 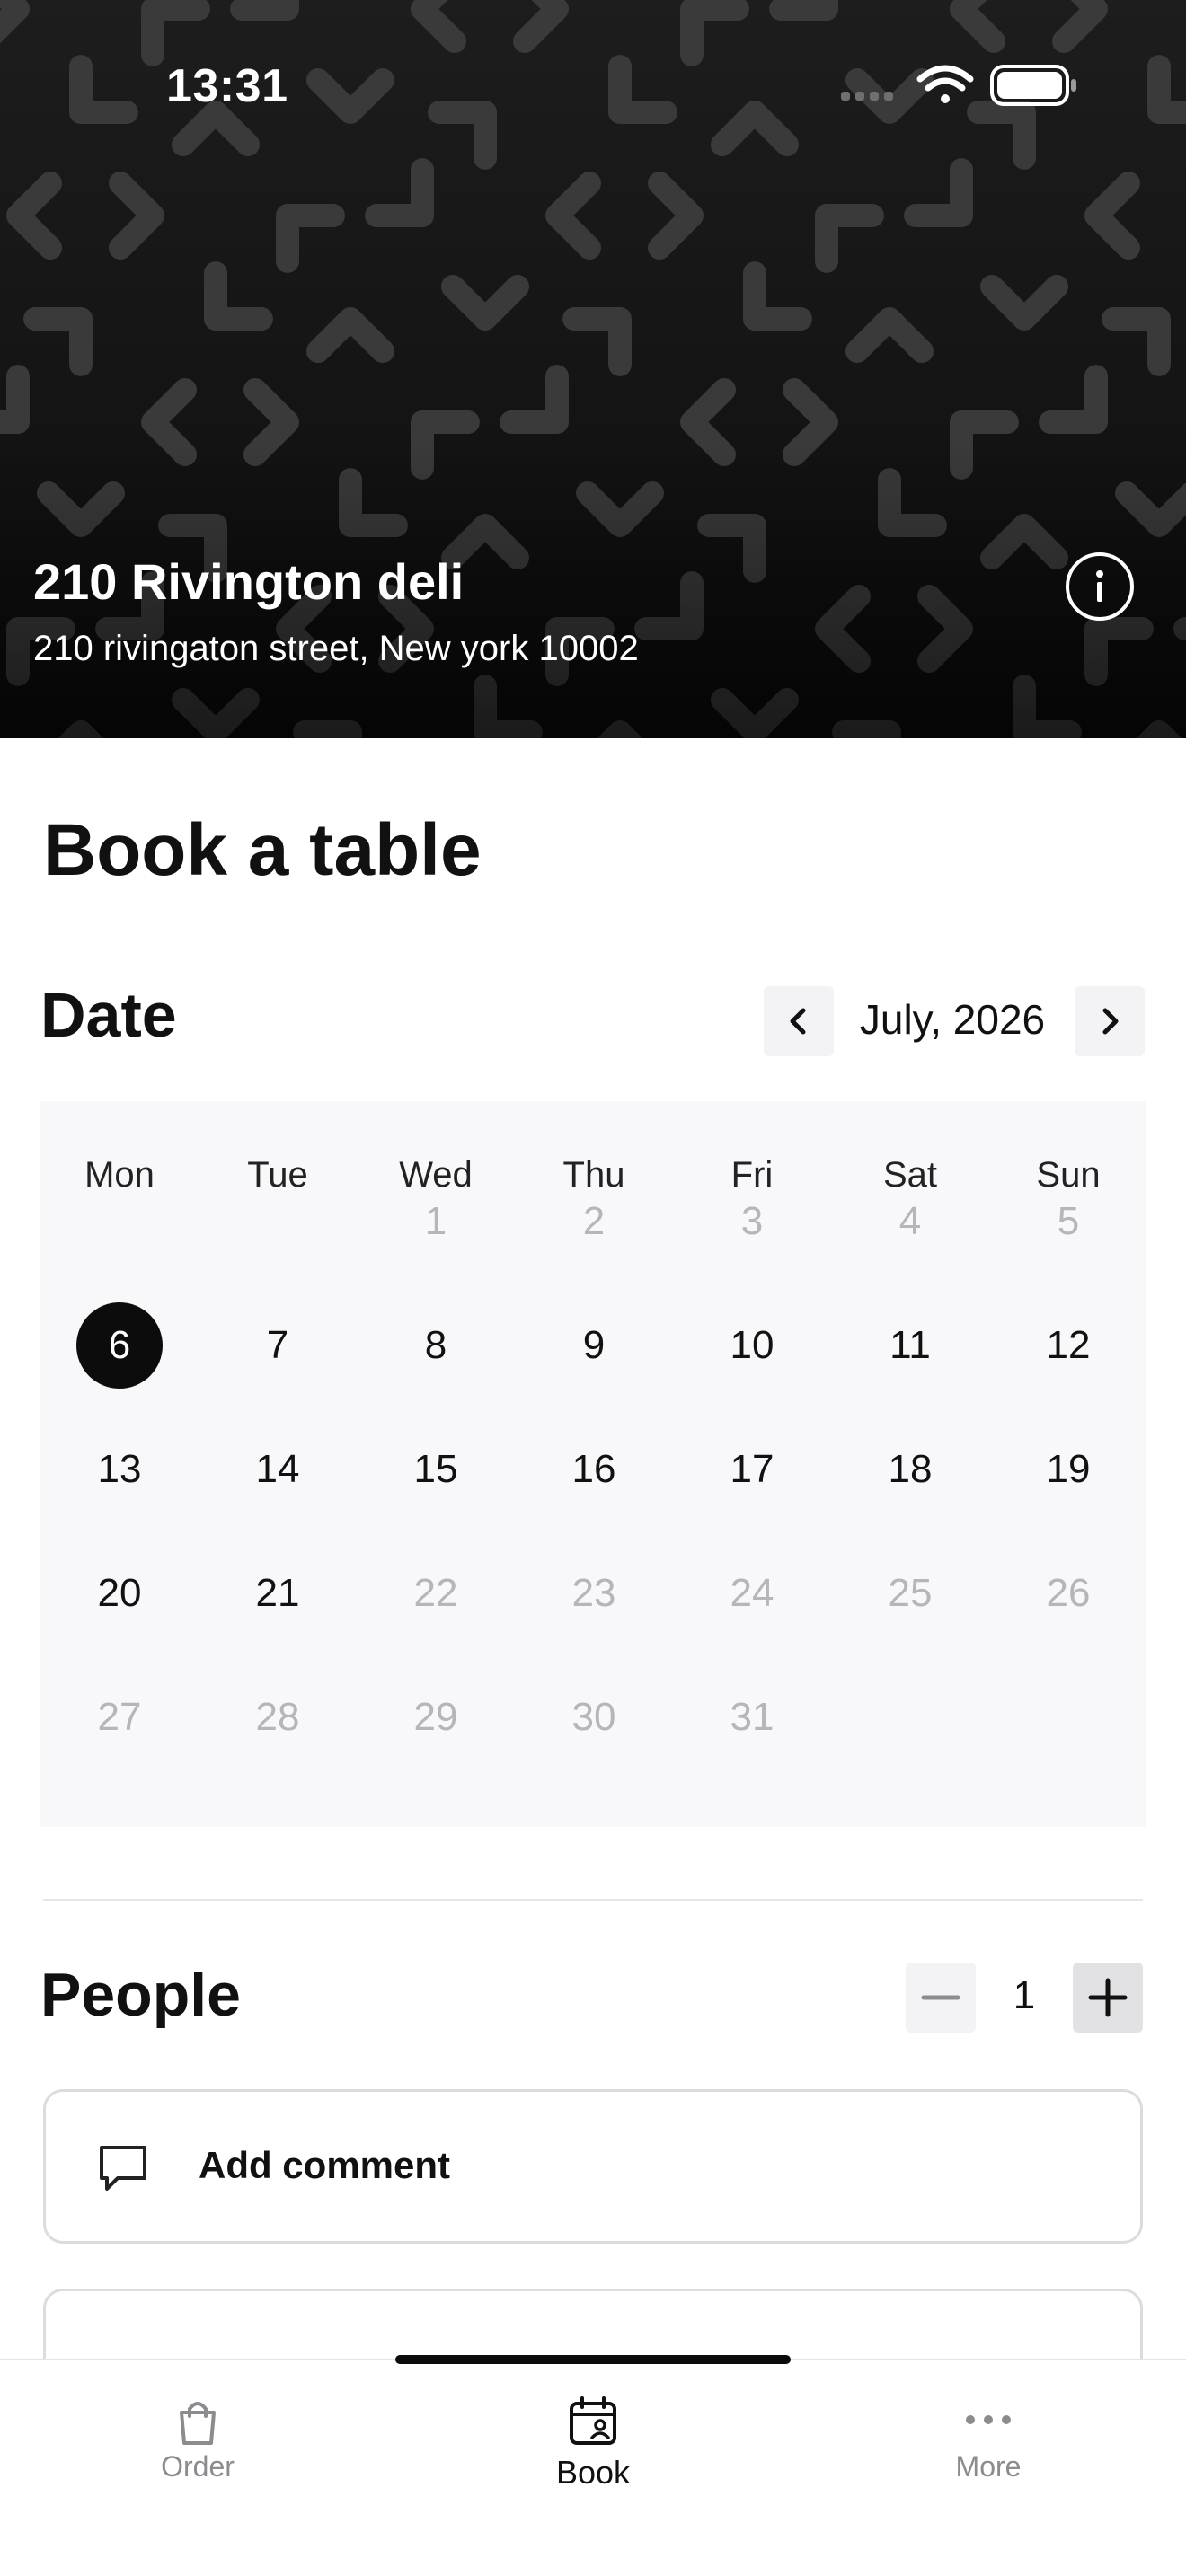 I want to click on status-icons, so click(x=958, y=85).